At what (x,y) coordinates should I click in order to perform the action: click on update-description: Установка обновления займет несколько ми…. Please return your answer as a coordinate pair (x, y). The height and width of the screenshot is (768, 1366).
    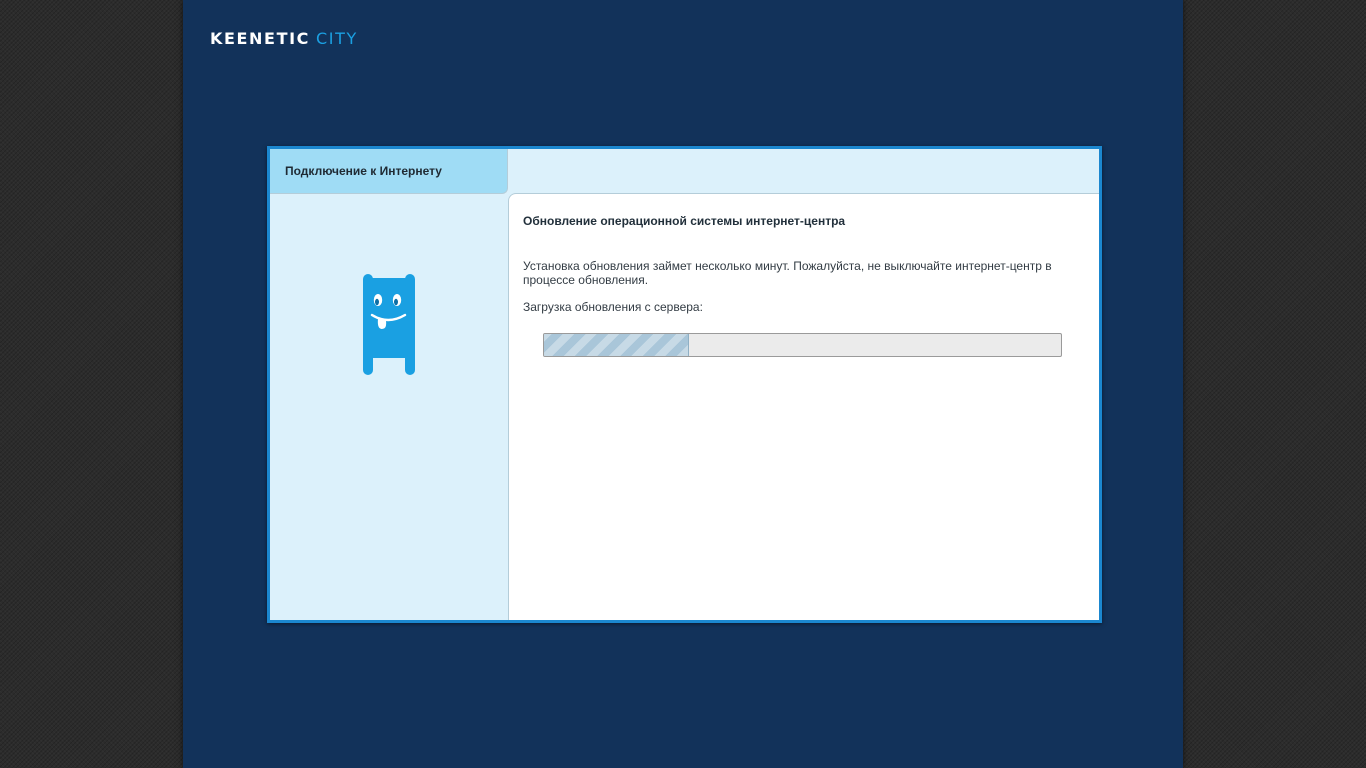
    Looking at the image, I should click on (787, 273).